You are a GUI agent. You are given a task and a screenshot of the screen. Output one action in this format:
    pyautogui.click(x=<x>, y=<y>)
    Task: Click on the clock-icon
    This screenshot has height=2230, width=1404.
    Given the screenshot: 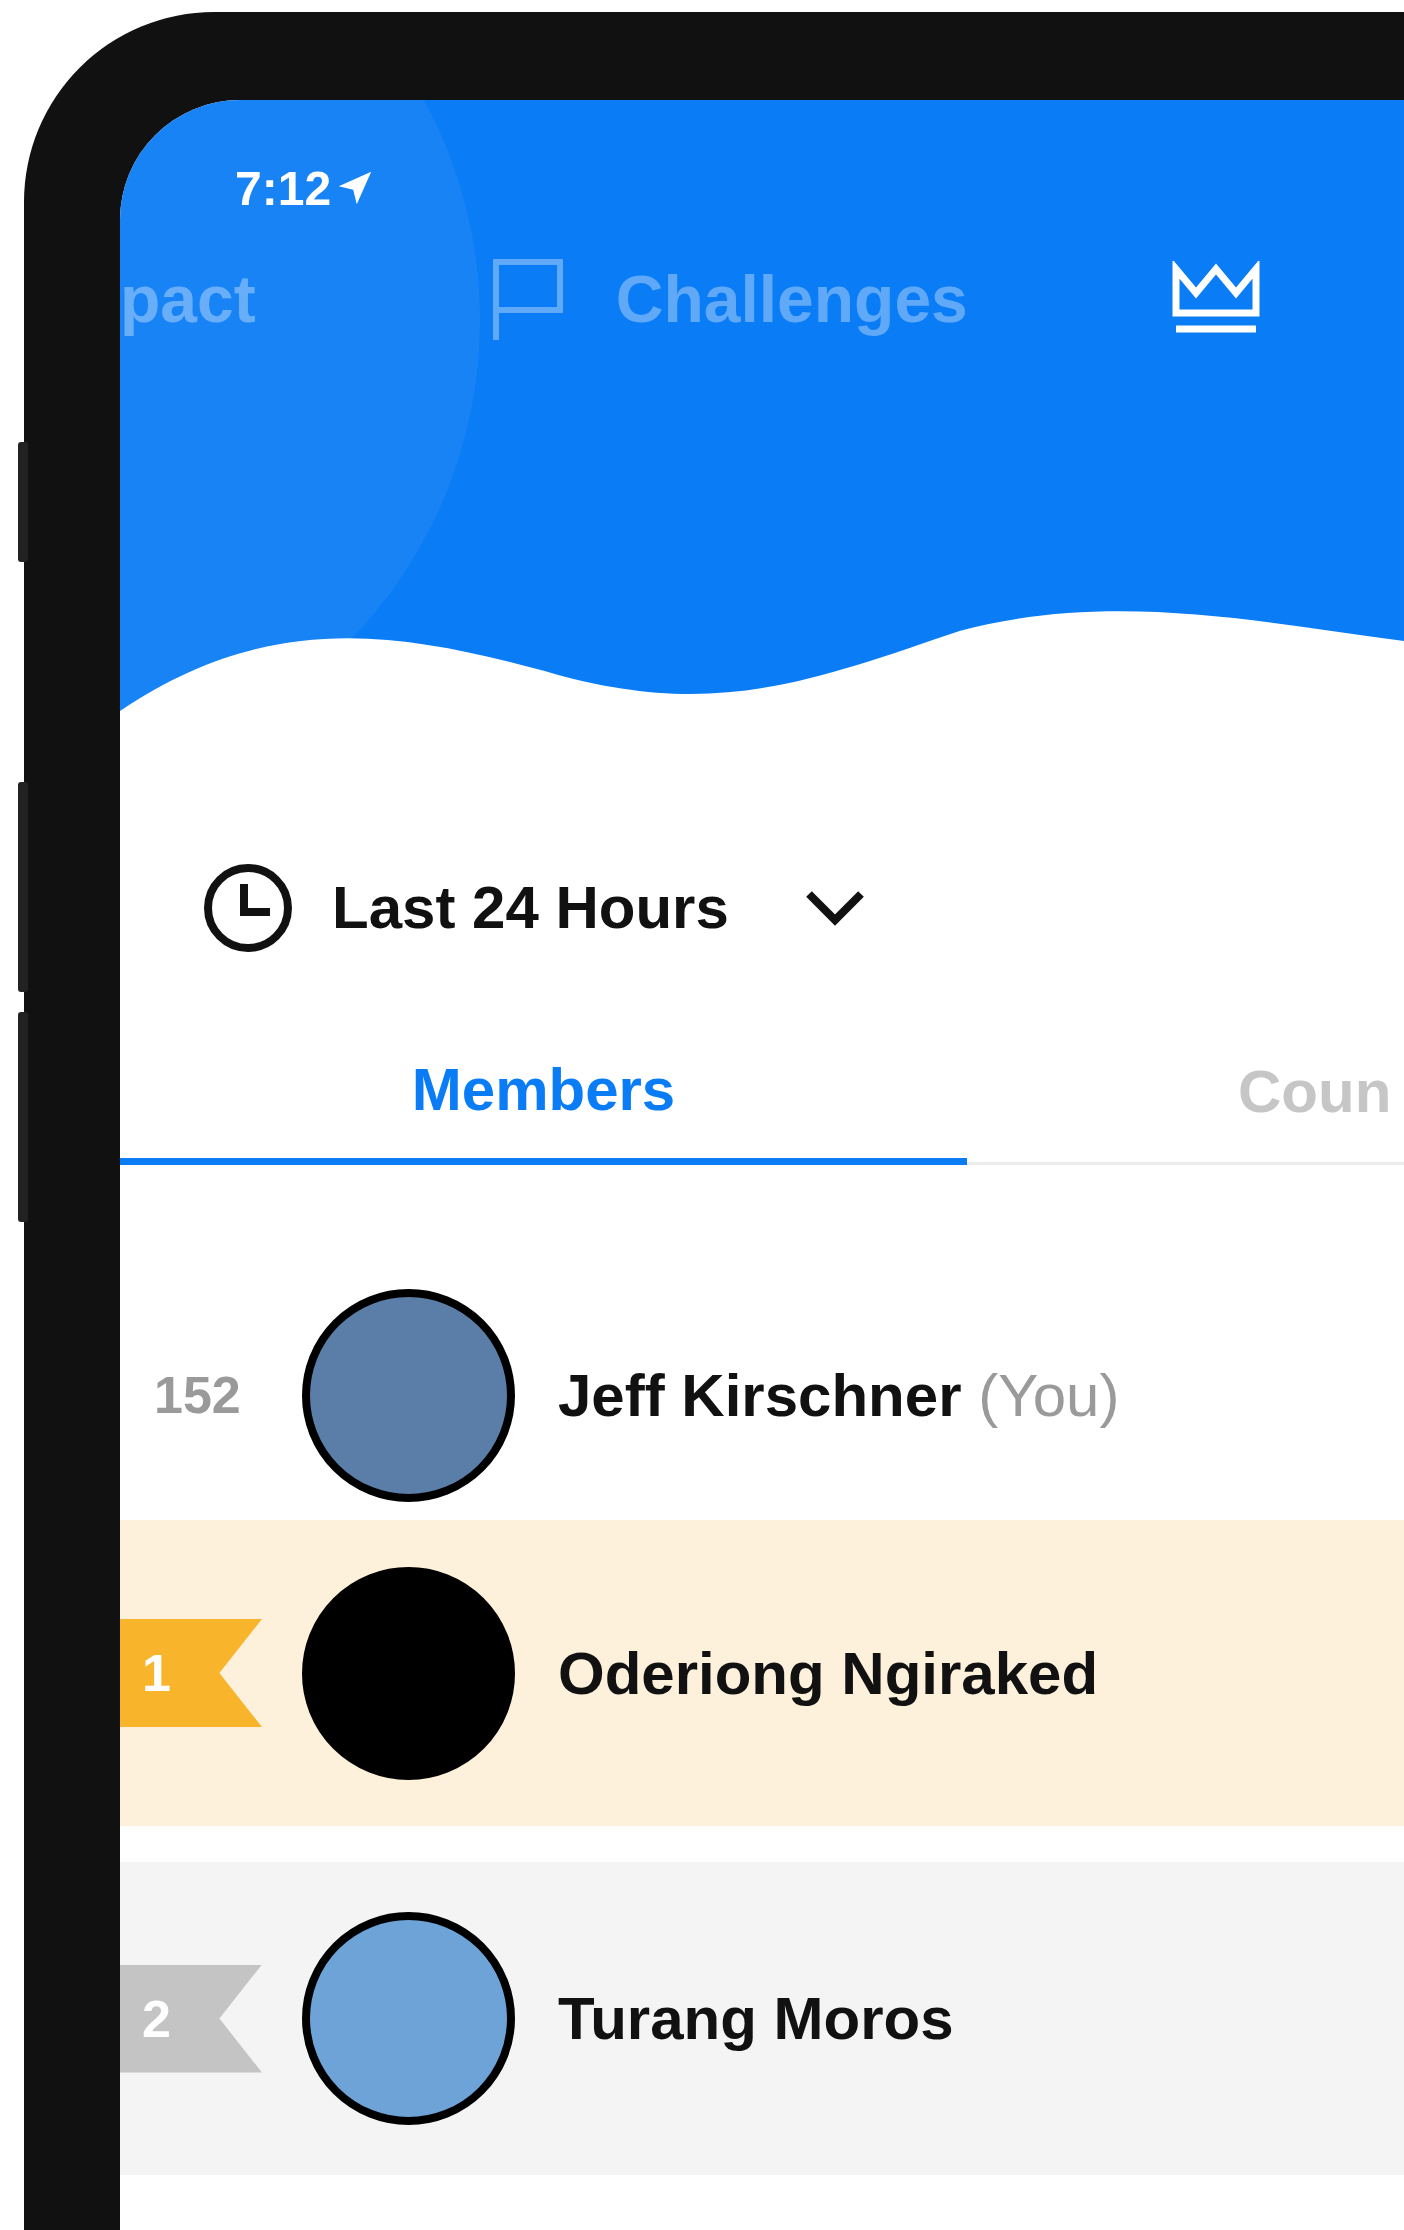 What is the action you would take?
    pyautogui.click(x=248, y=907)
    